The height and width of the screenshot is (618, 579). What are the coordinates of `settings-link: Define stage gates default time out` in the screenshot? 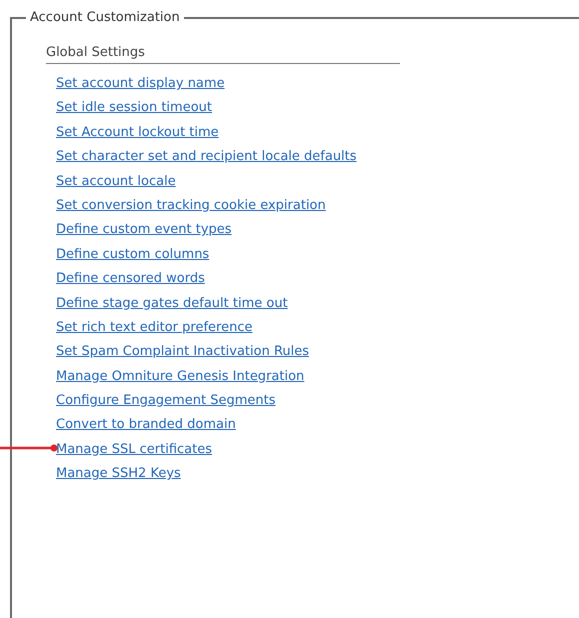 It's located at (172, 303).